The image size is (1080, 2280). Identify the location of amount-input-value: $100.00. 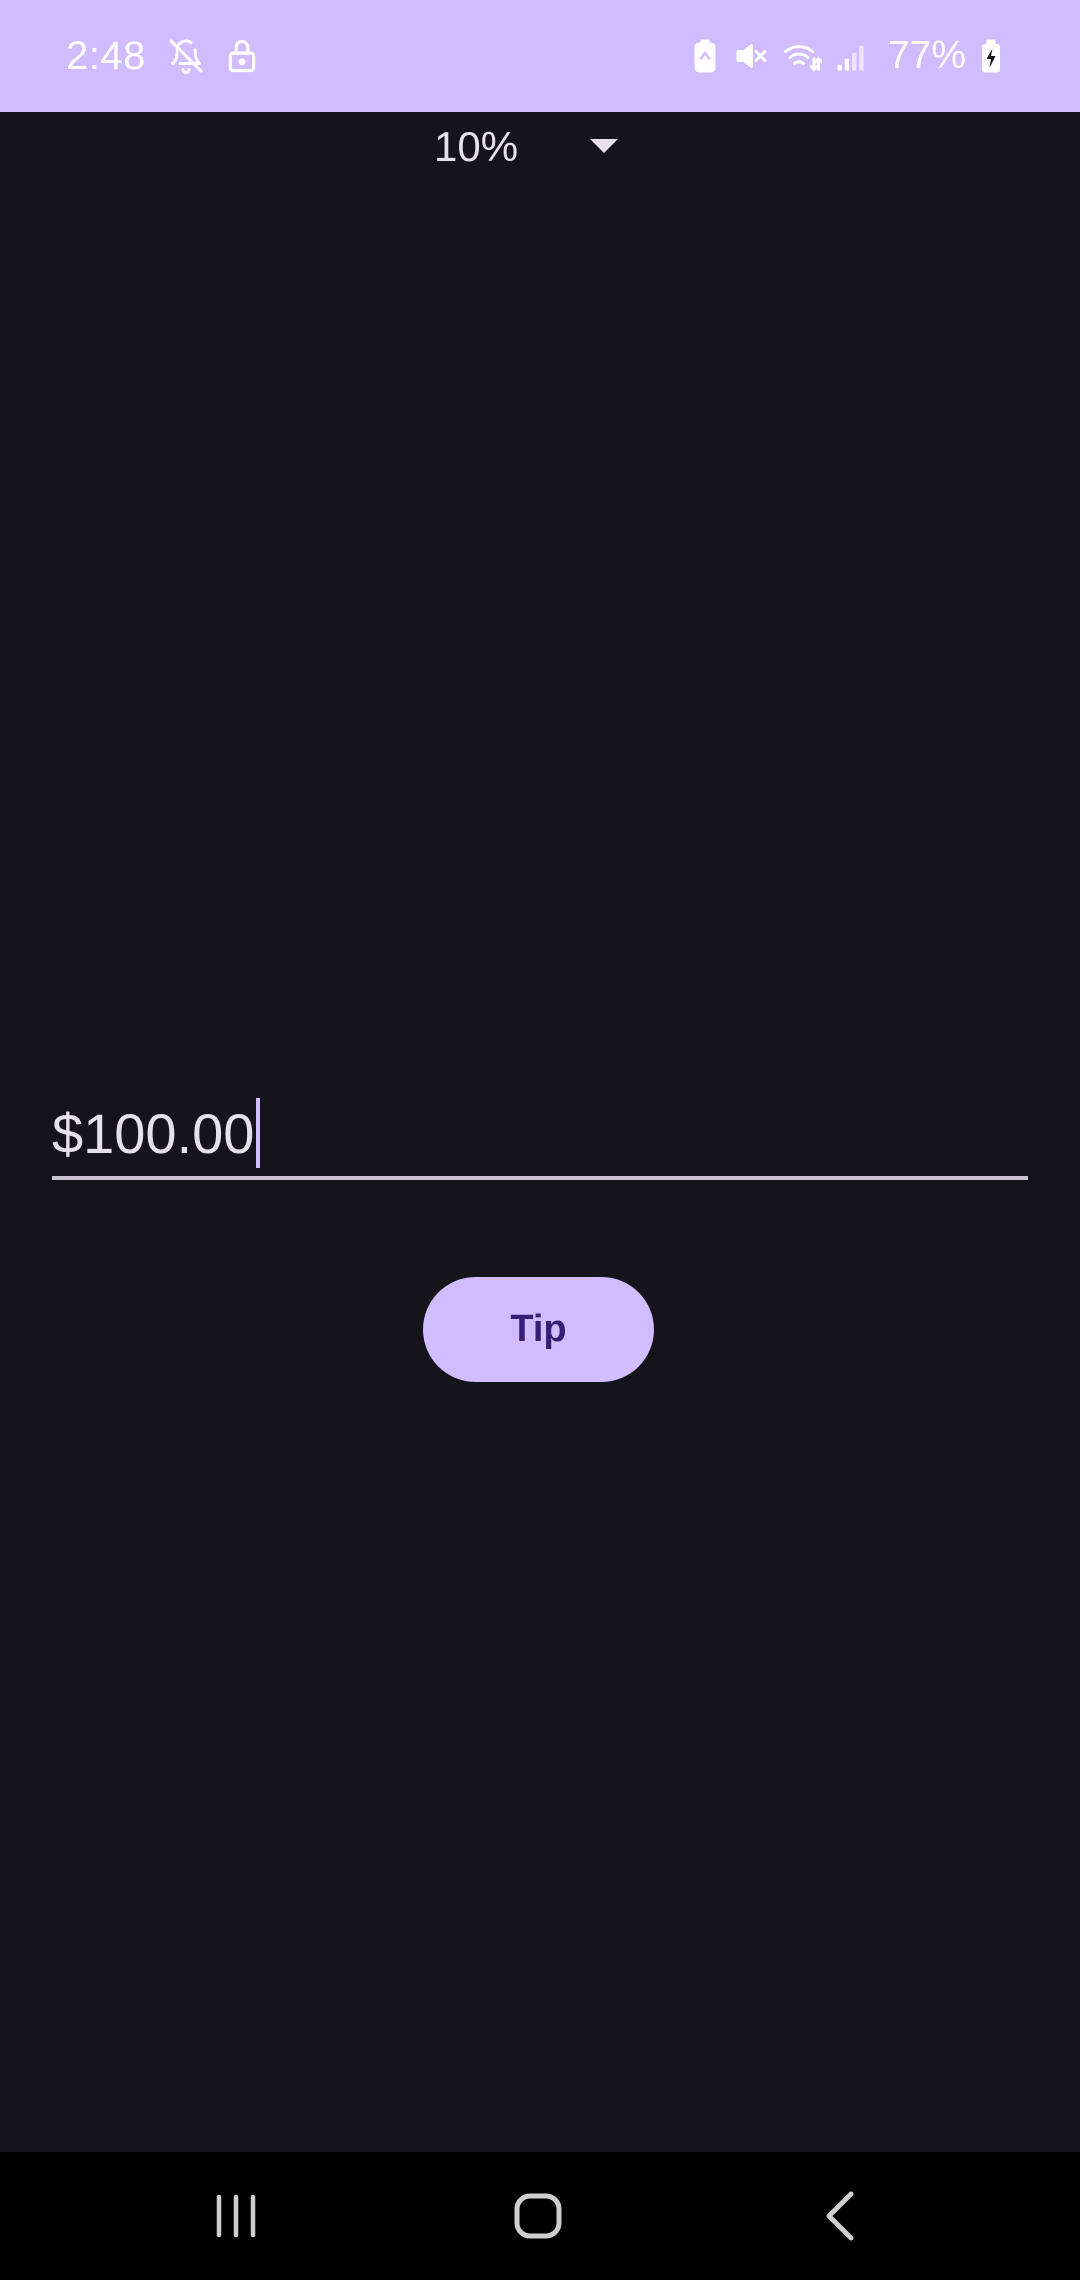
(153, 1133).